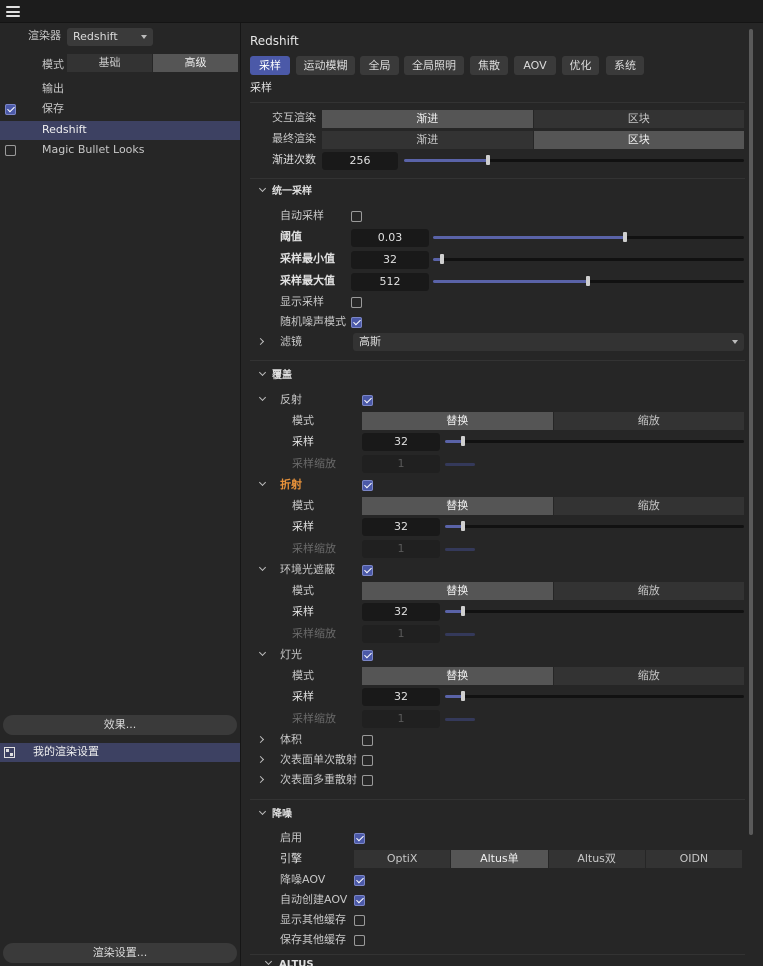  I want to click on refraction-checkbox, so click(367, 485).